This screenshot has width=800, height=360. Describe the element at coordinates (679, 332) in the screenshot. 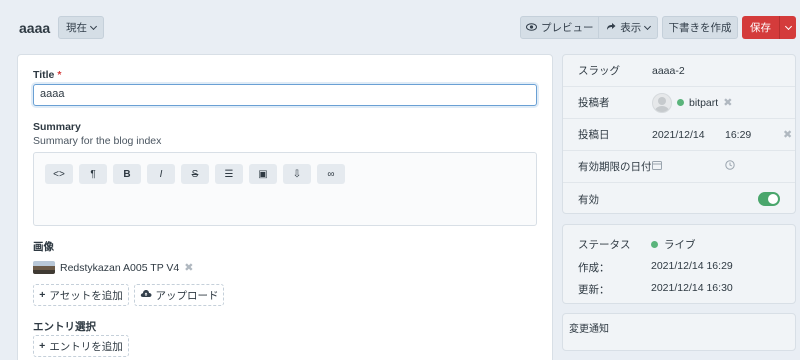

I see `revision-notes-panel: 変更通知` at that location.